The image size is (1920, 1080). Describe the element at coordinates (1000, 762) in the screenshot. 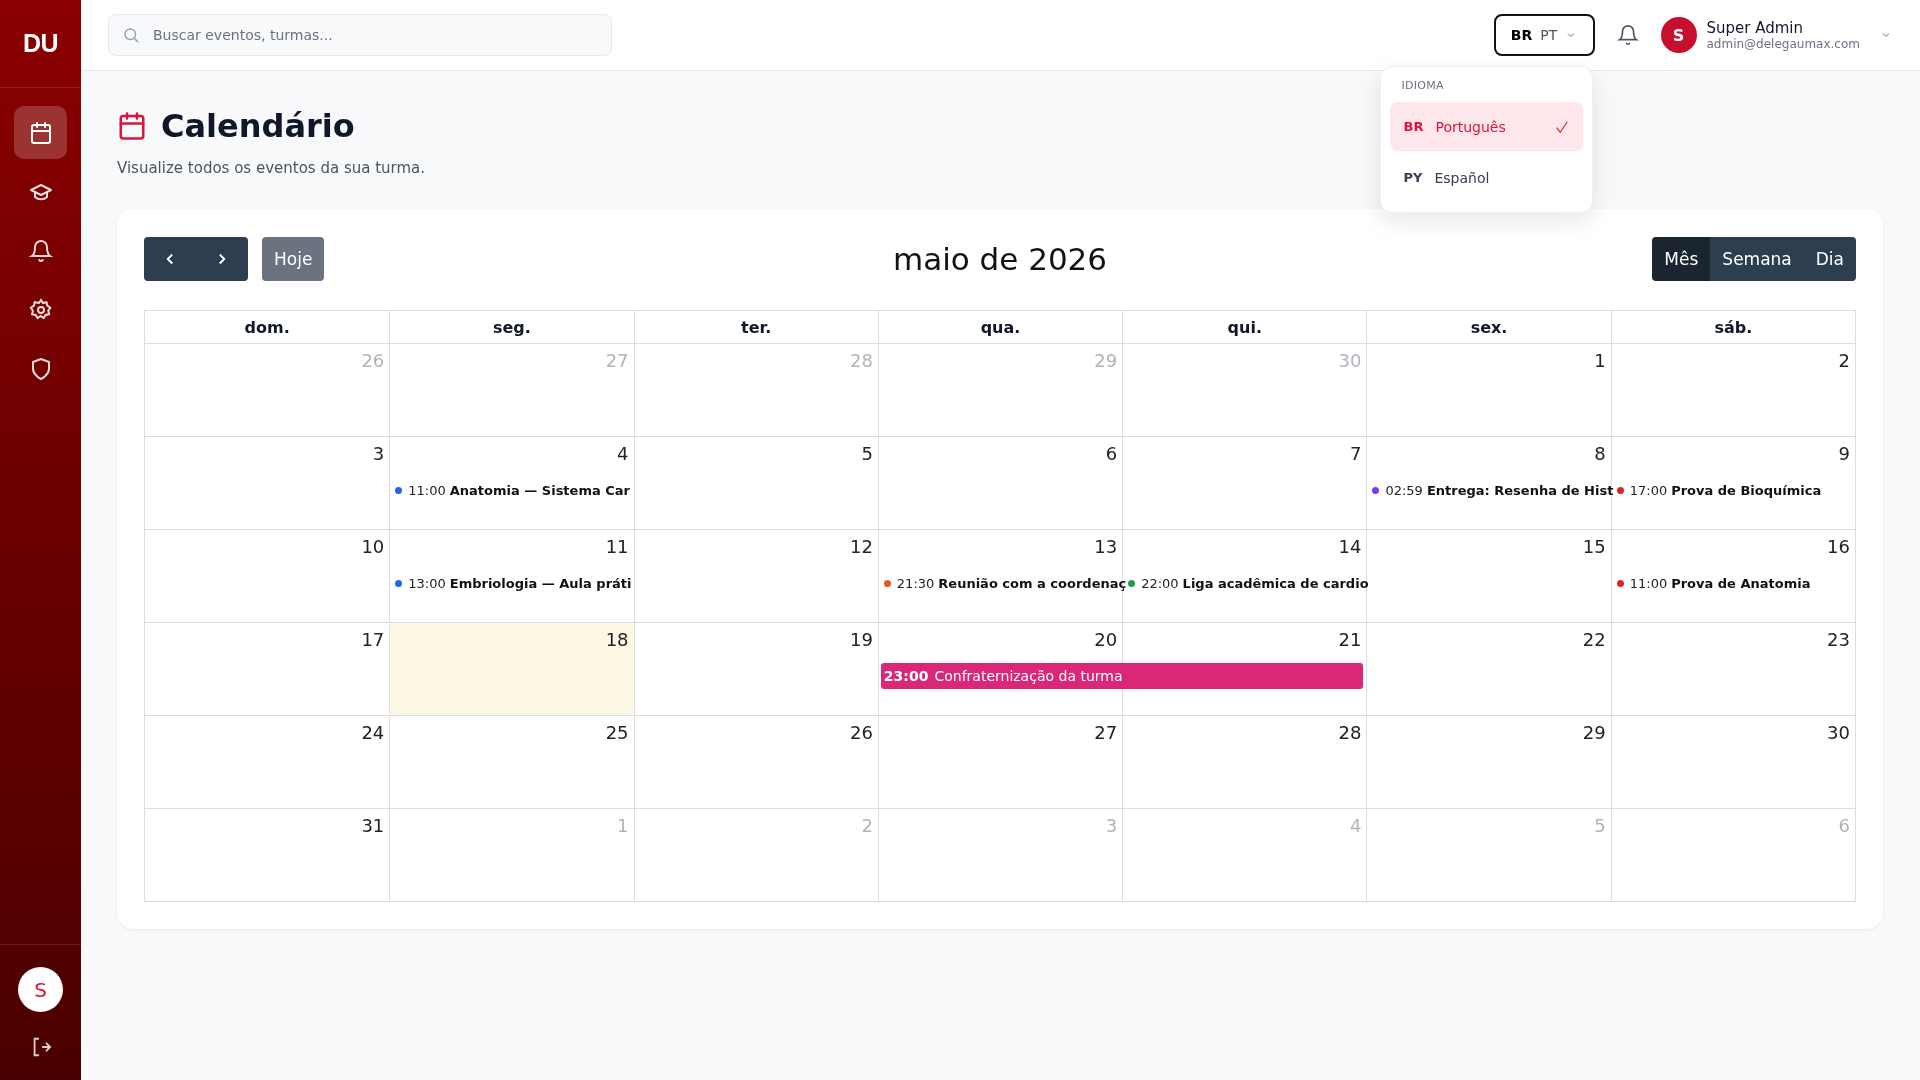

I see `day-cell: 27` at that location.